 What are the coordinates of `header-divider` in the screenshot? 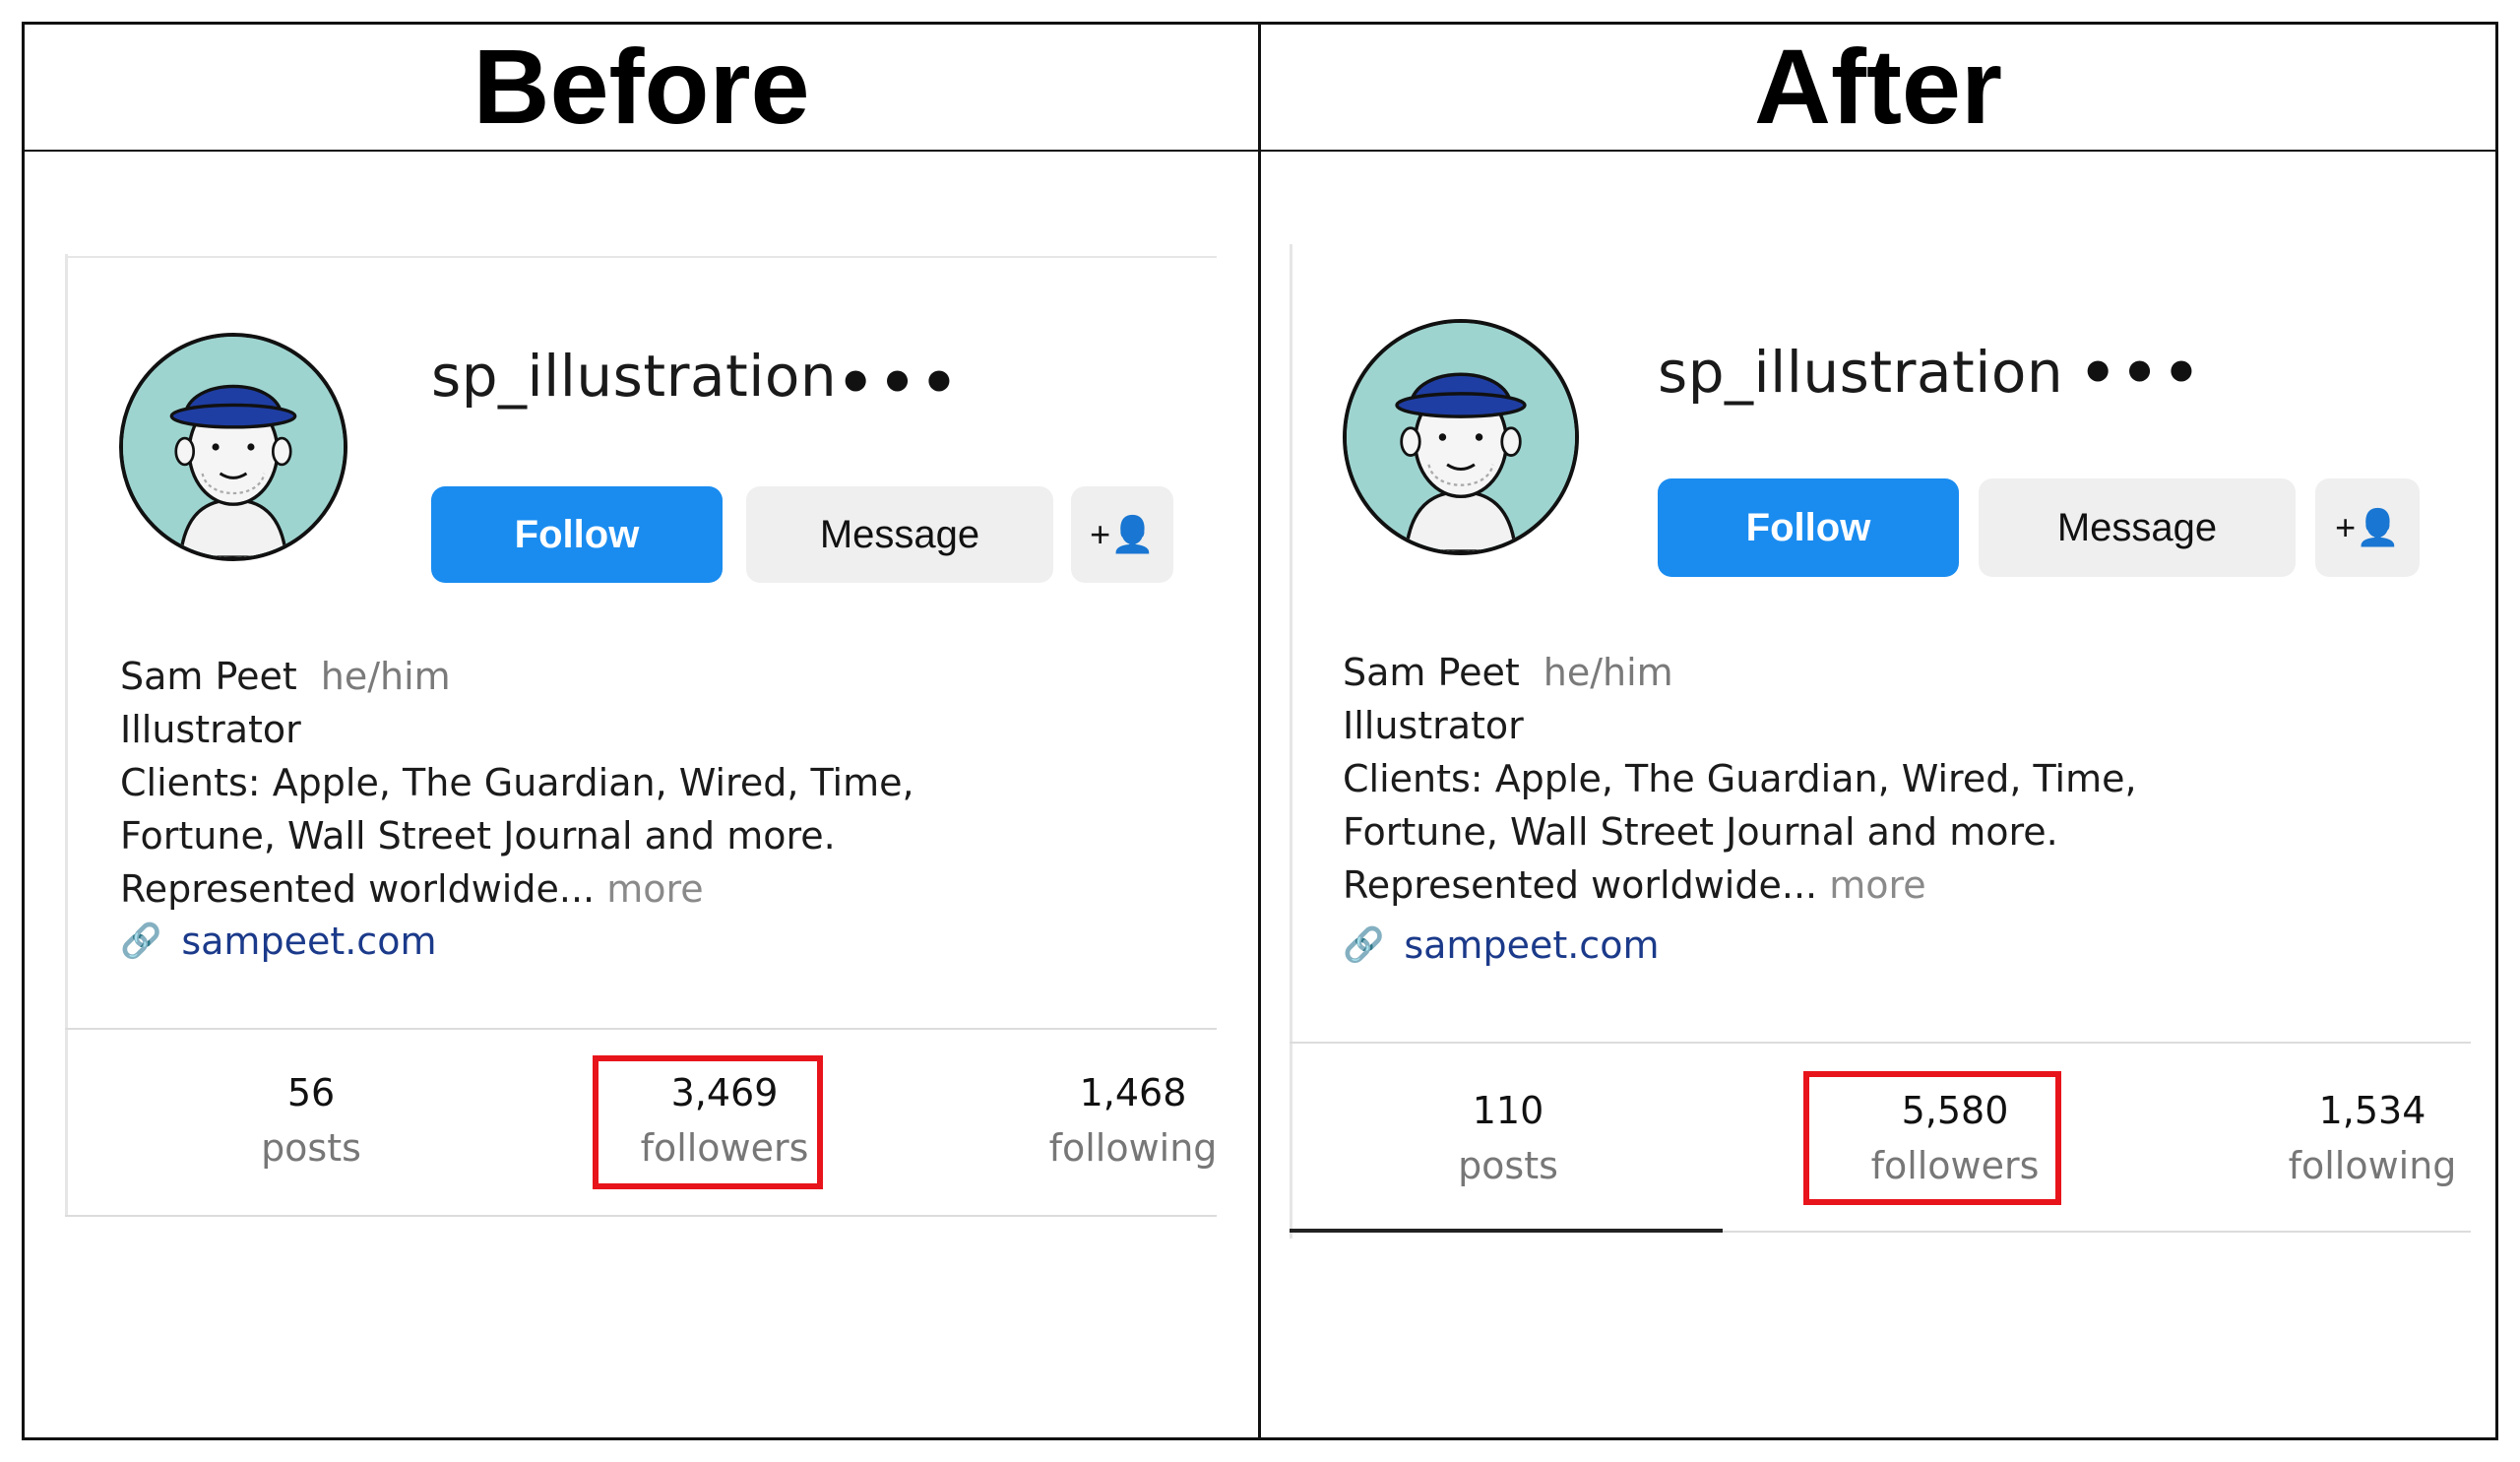 It's located at (1260, 151).